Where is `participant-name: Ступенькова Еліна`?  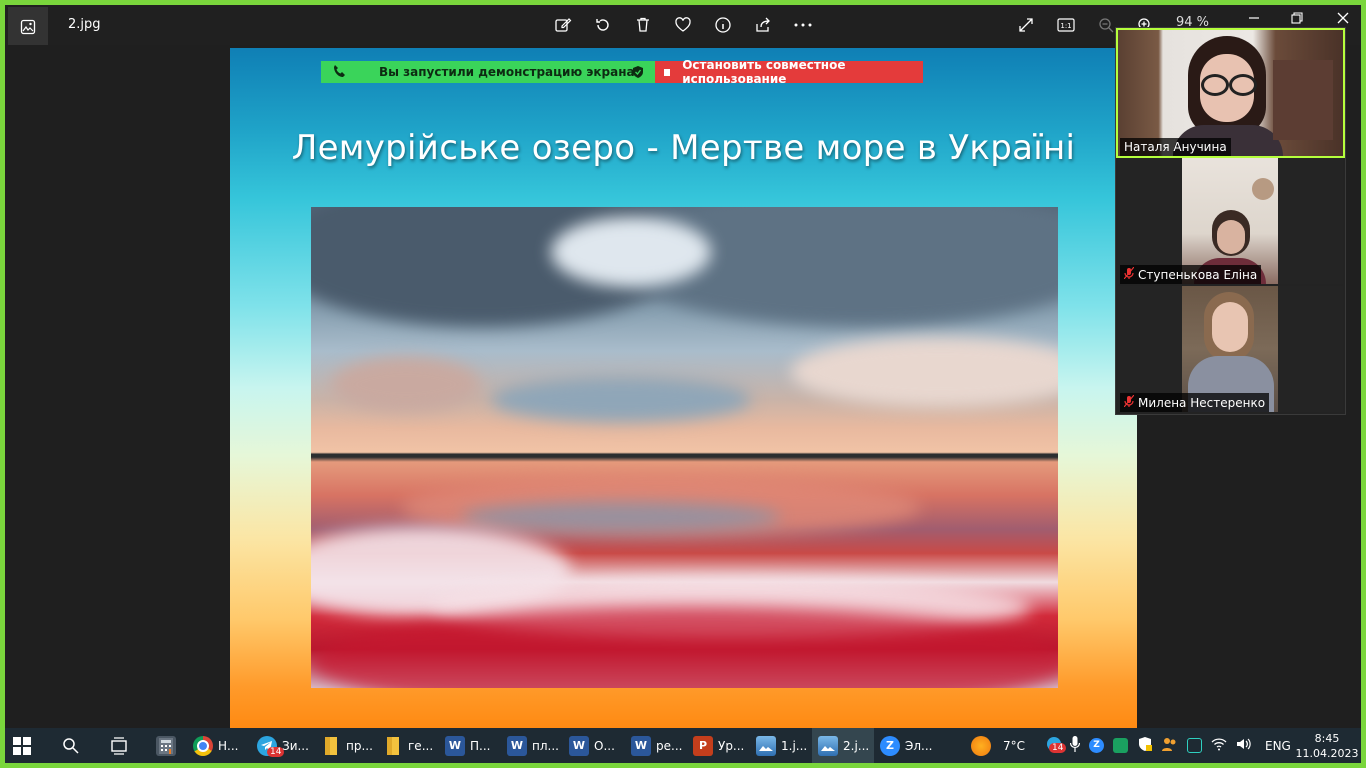
participant-name: Ступенькова Еліна is located at coordinates (1198, 274).